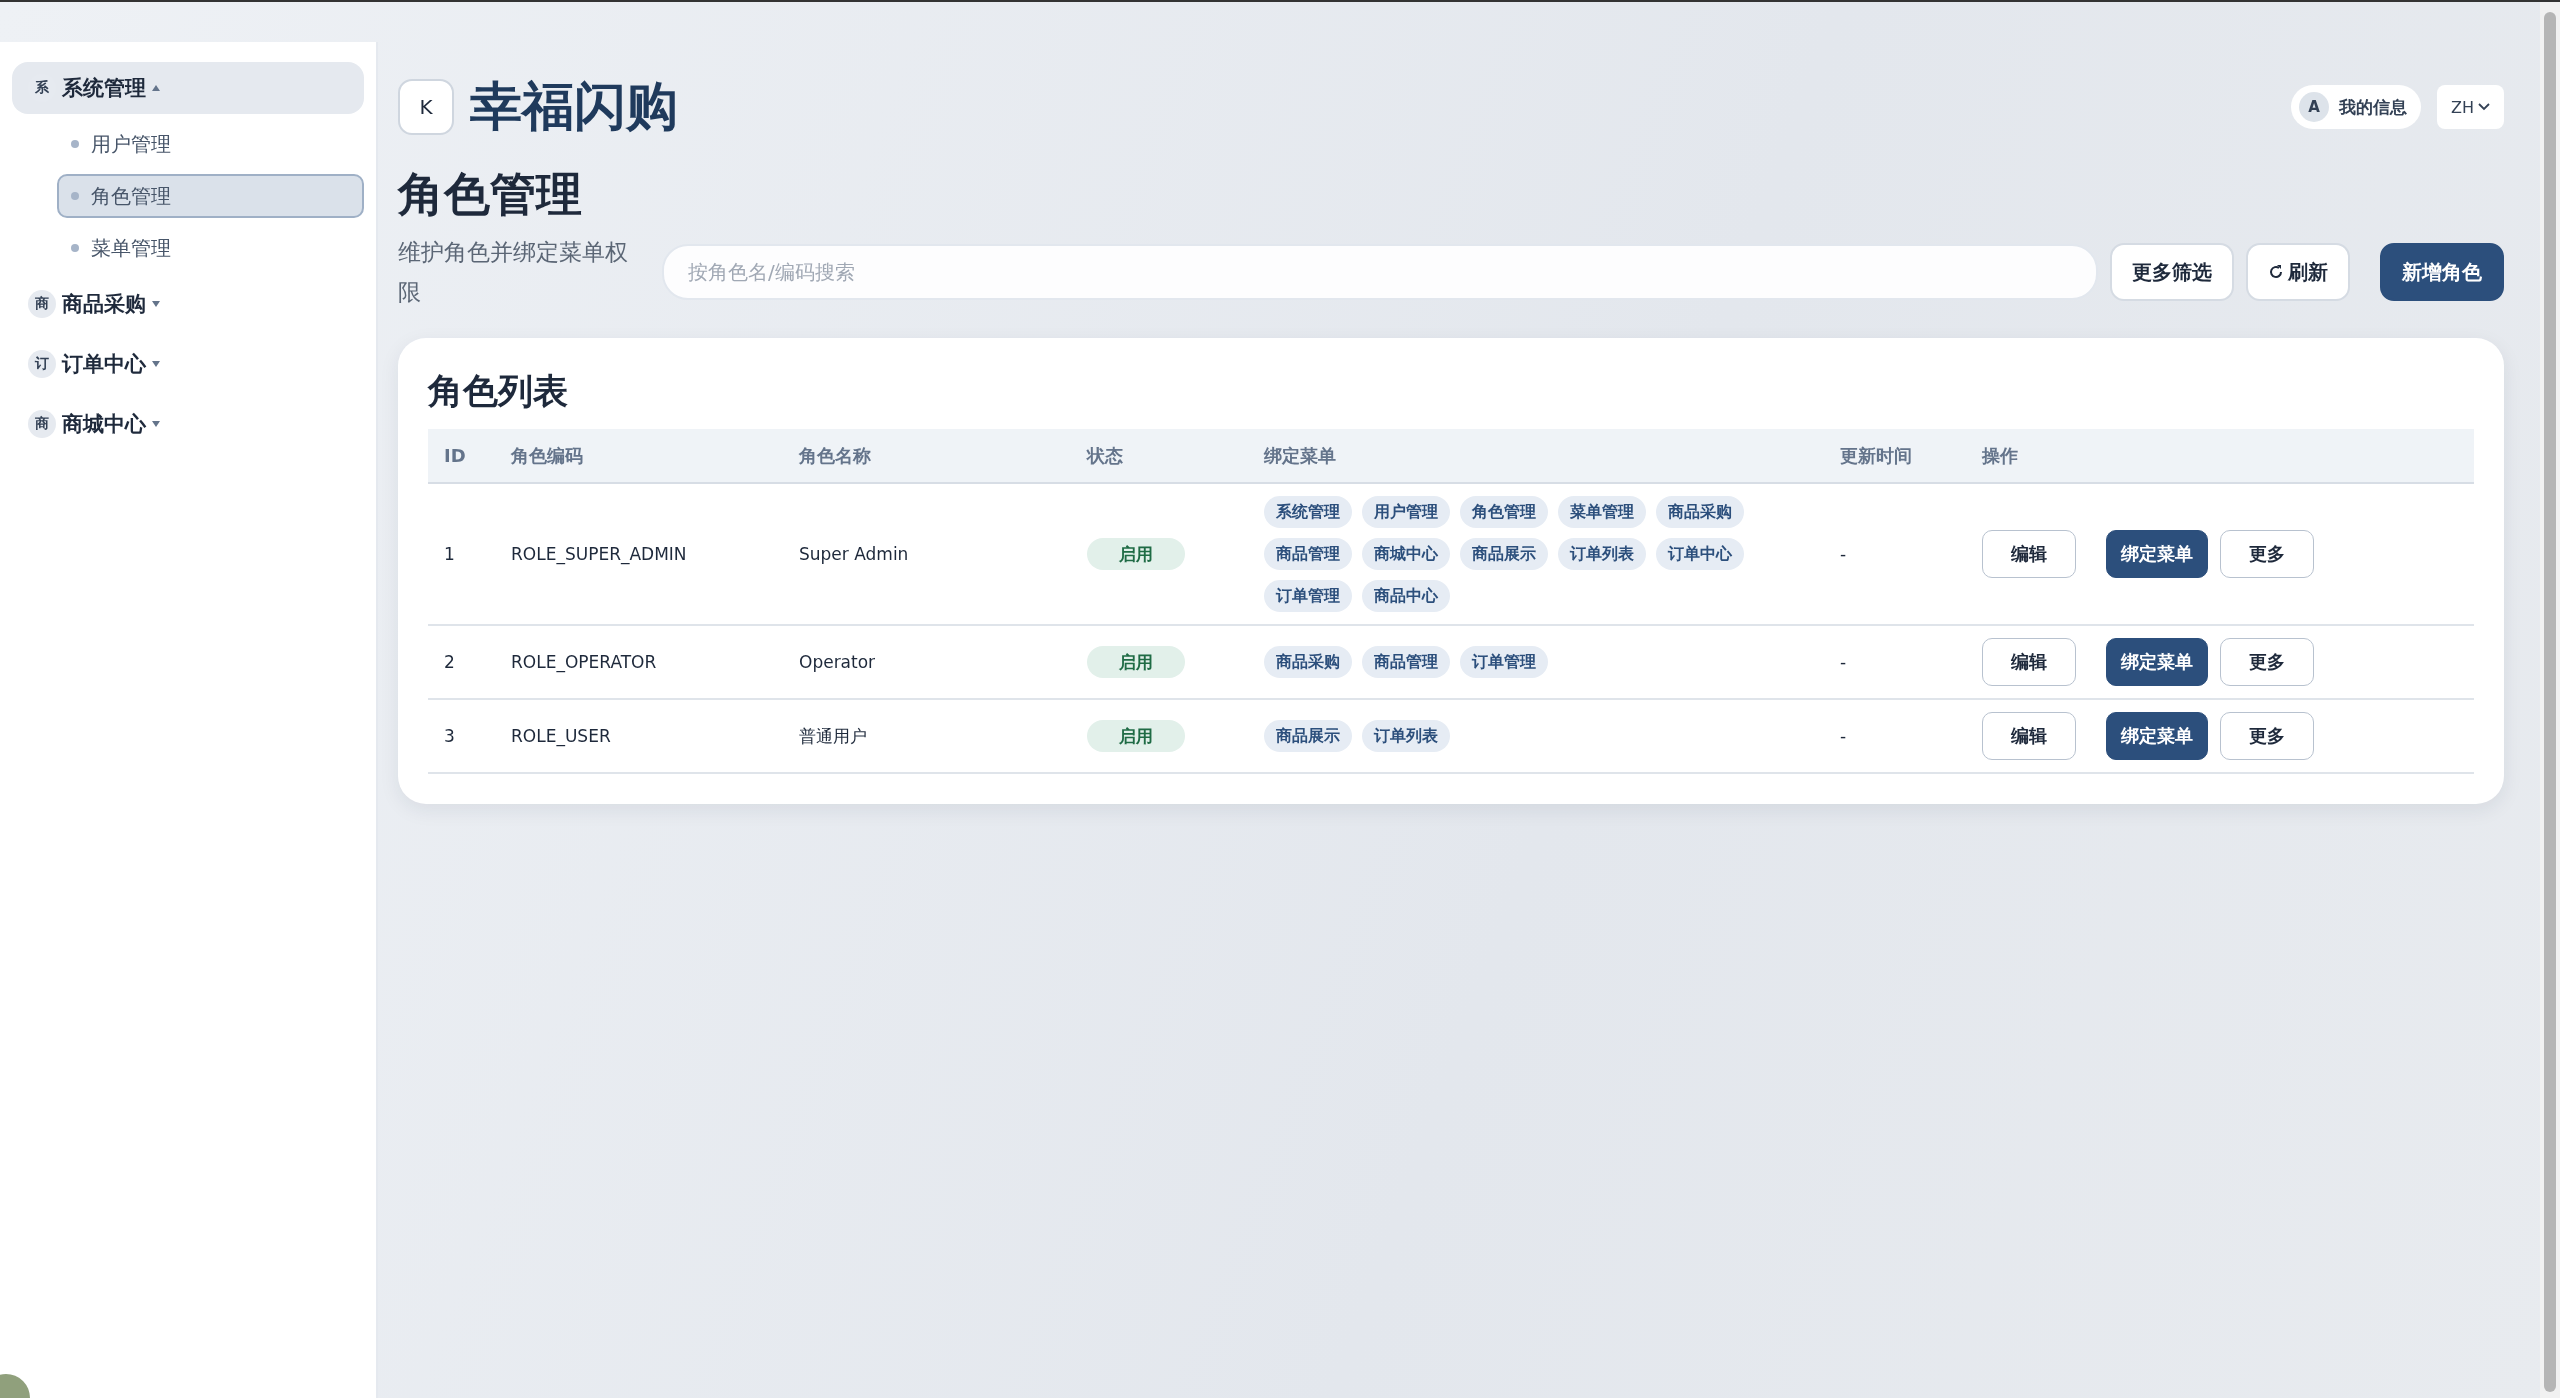 The width and height of the screenshot is (2560, 1398). I want to click on menu-tag: 商品中心, so click(1406, 596).